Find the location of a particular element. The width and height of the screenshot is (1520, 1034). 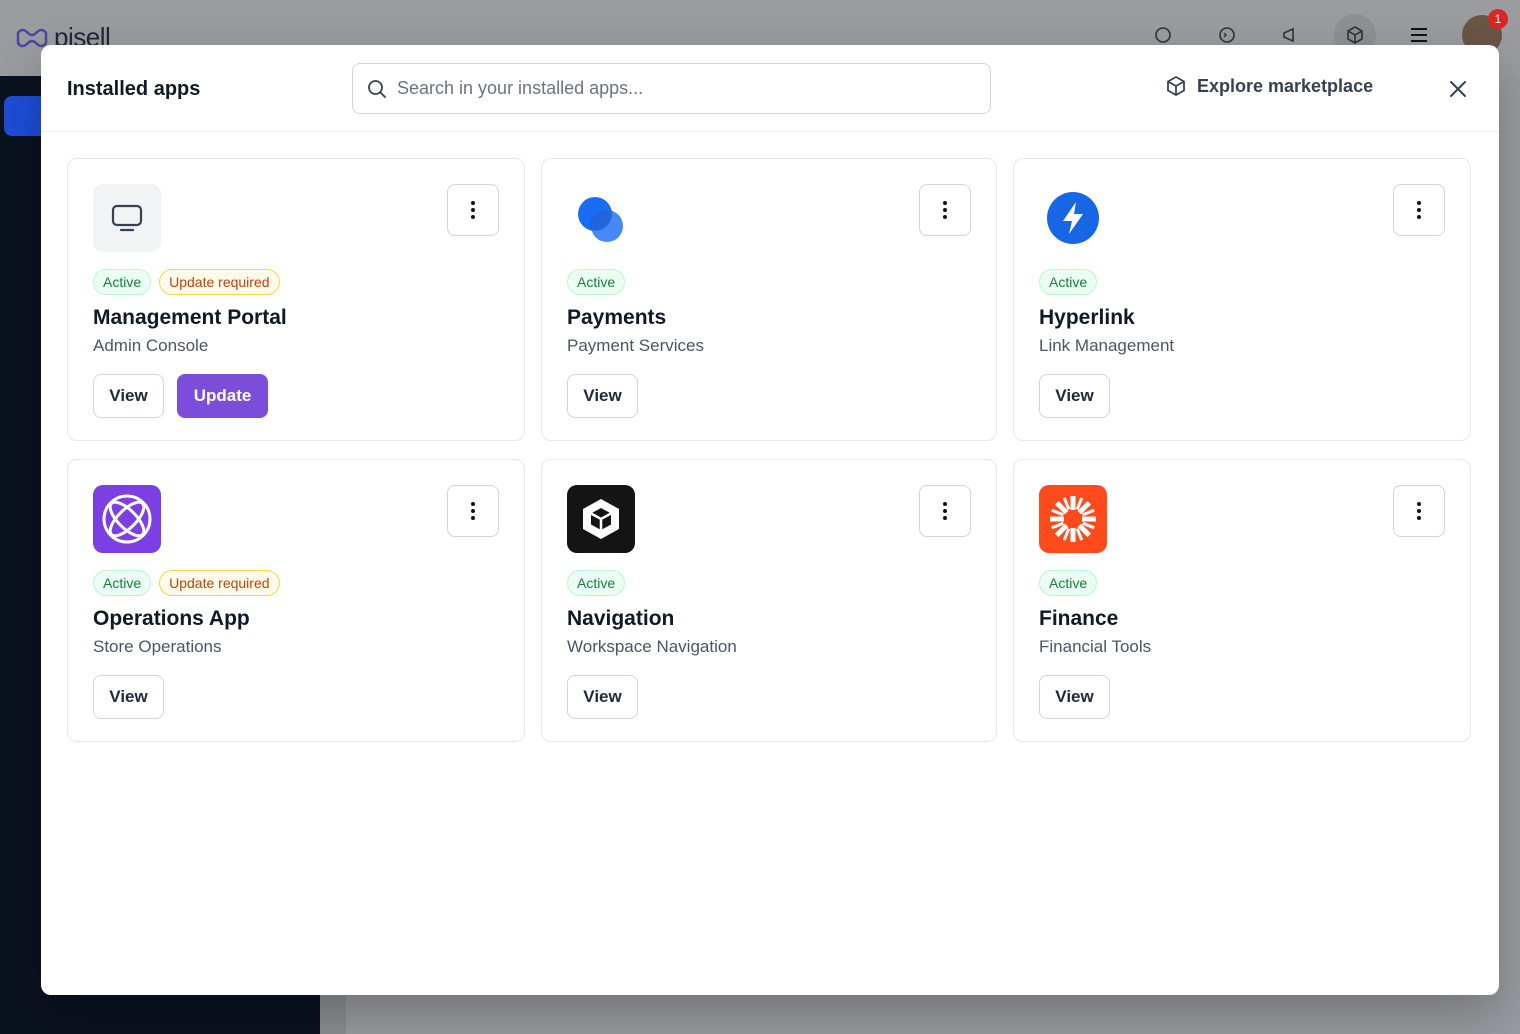

app-name: Payments is located at coordinates (617, 317).